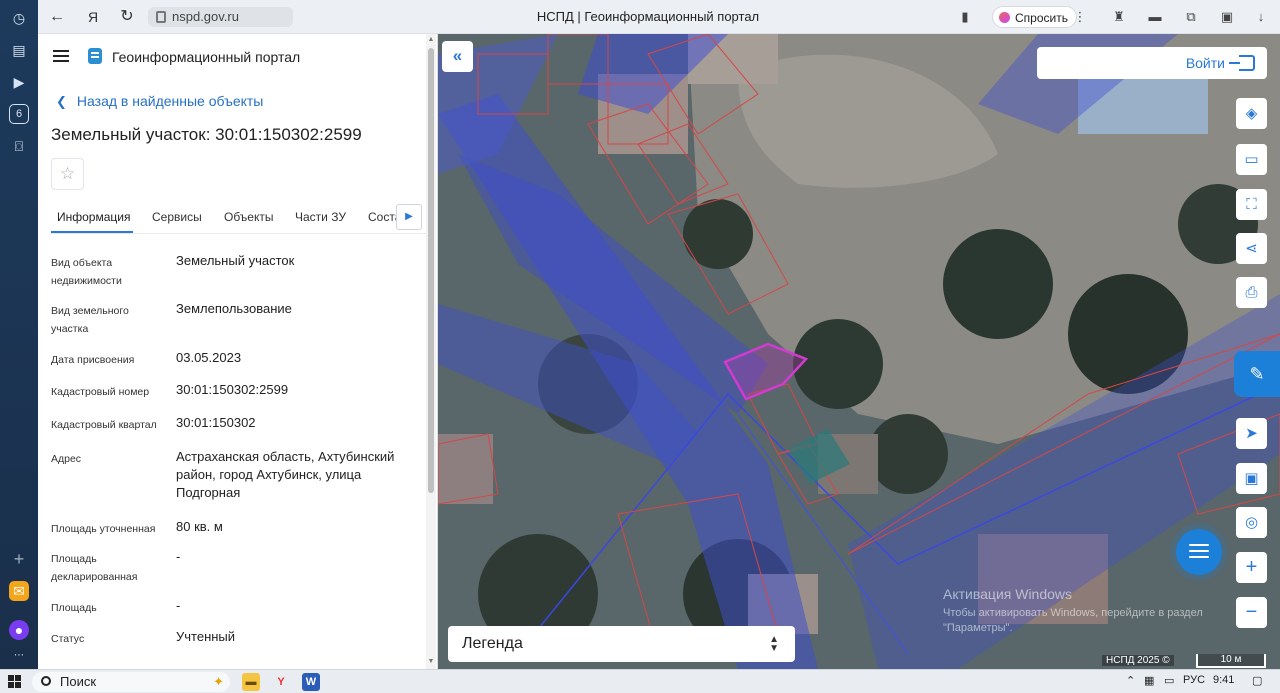 This screenshot has width=1280, height=693. What do you see at coordinates (93, 17) in the screenshot?
I see `yandex-icon: Я` at bounding box center [93, 17].